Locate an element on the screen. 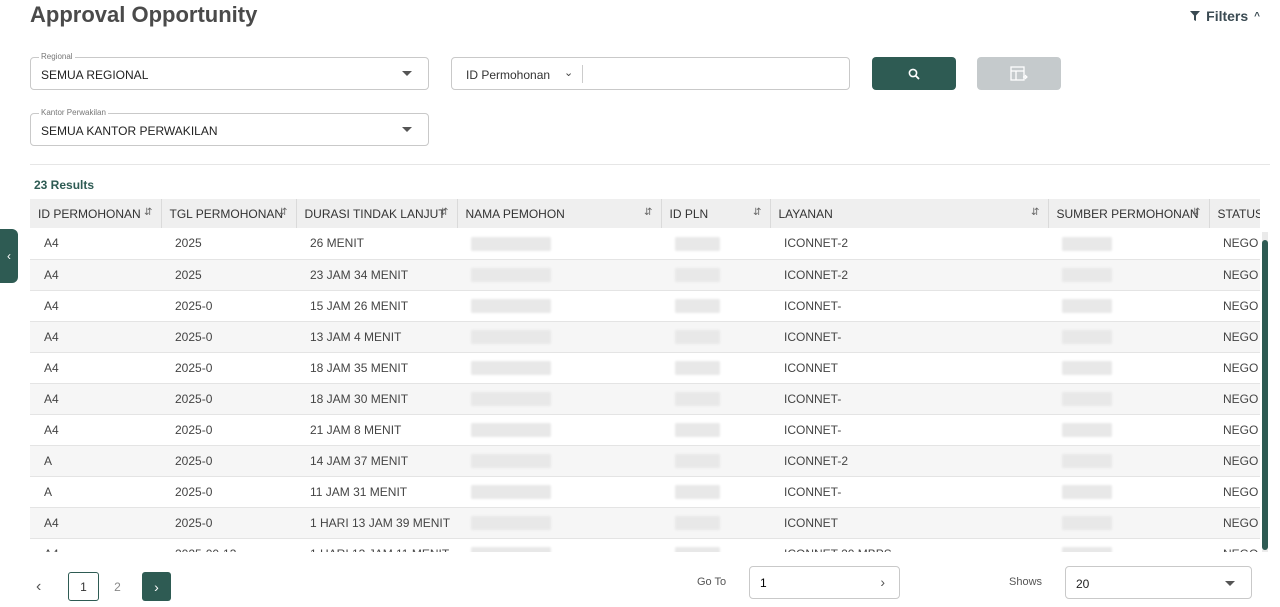  chevron-left-icon: ‹ is located at coordinates (9, 256).